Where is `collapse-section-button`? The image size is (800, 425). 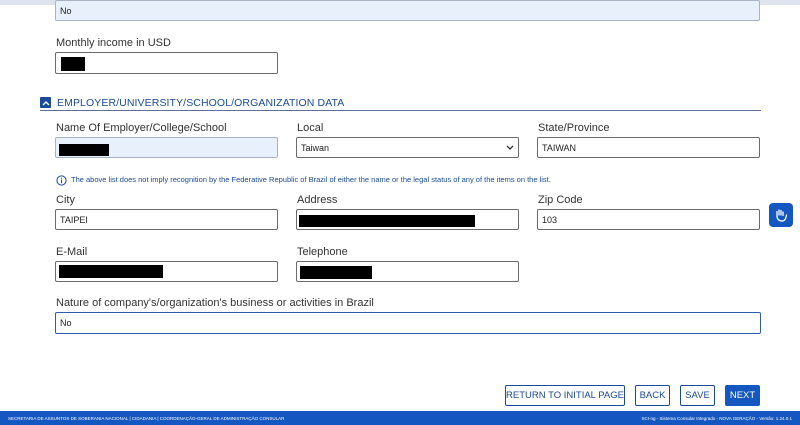
collapse-section-button is located at coordinates (45, 102).